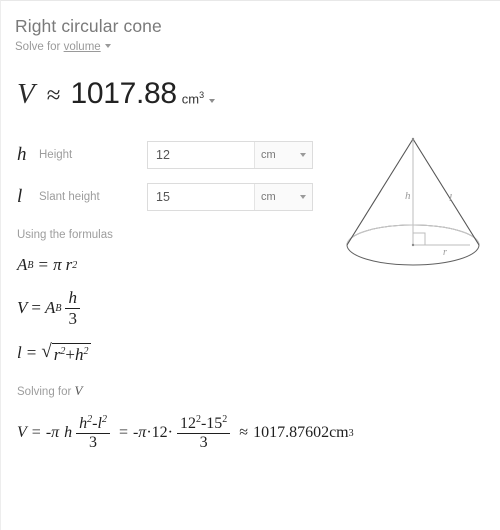 This screenshot has height=530, width=500. I want to click on cone-center-point, so click(413, 245).